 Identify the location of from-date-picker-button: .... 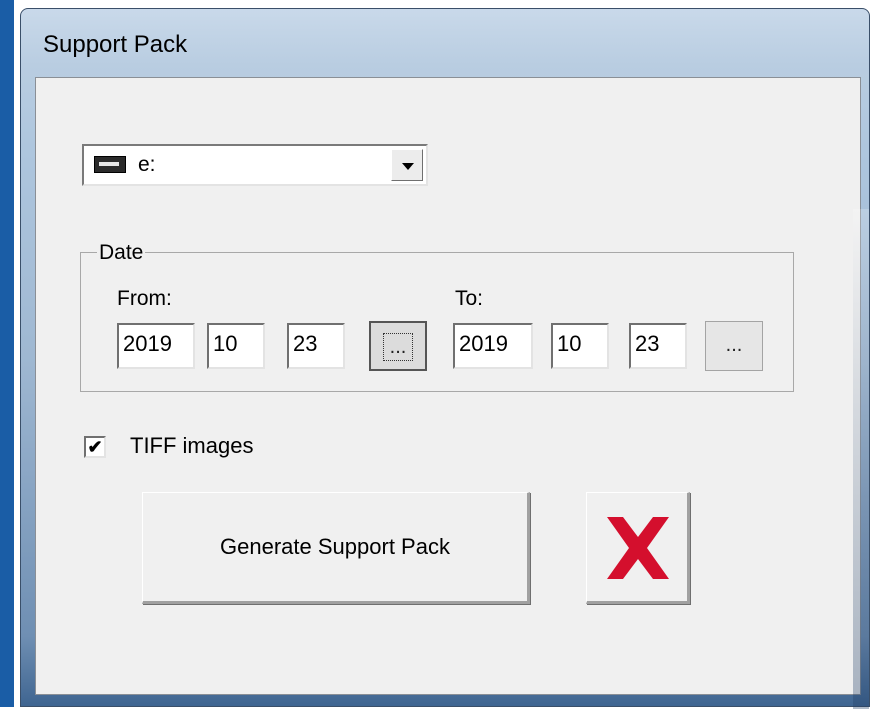
(398, 346).